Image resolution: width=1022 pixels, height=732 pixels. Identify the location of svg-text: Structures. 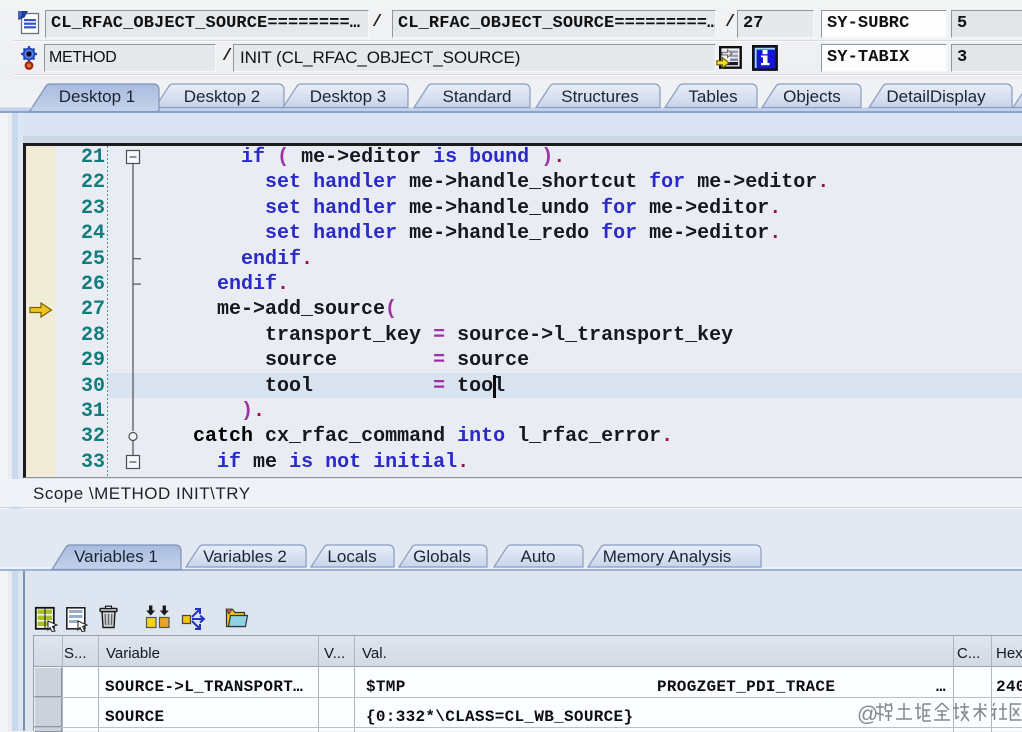
(599, 96).